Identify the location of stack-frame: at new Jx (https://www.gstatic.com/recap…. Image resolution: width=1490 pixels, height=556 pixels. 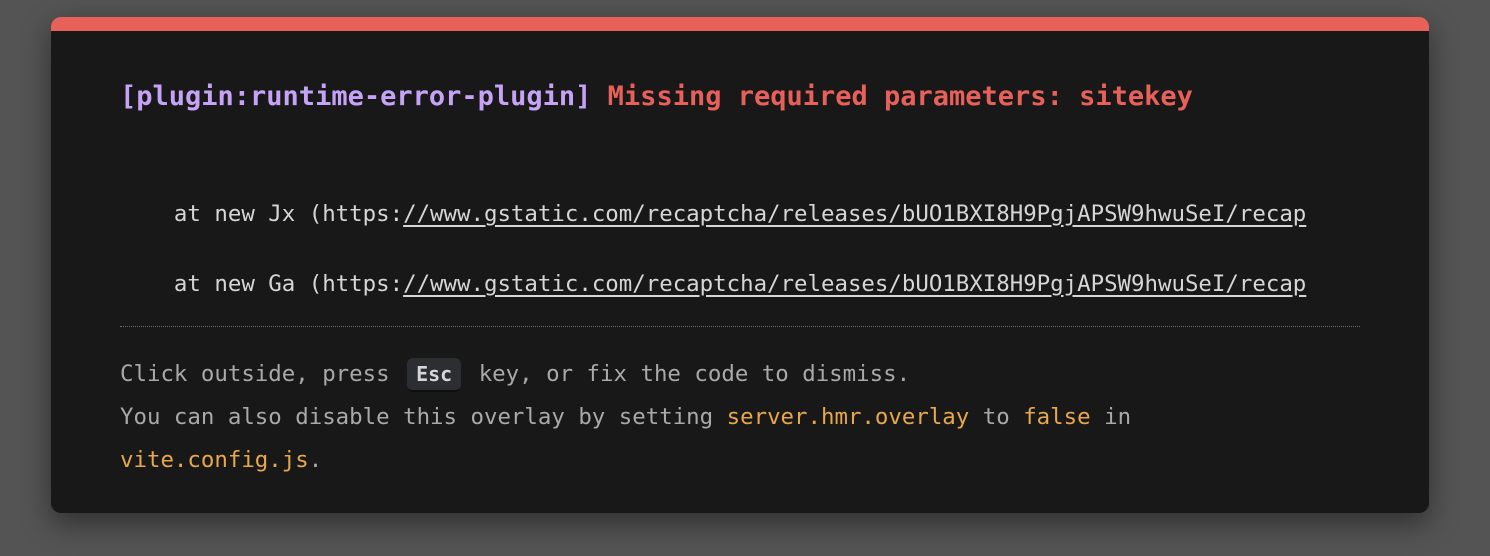
(740, 234).